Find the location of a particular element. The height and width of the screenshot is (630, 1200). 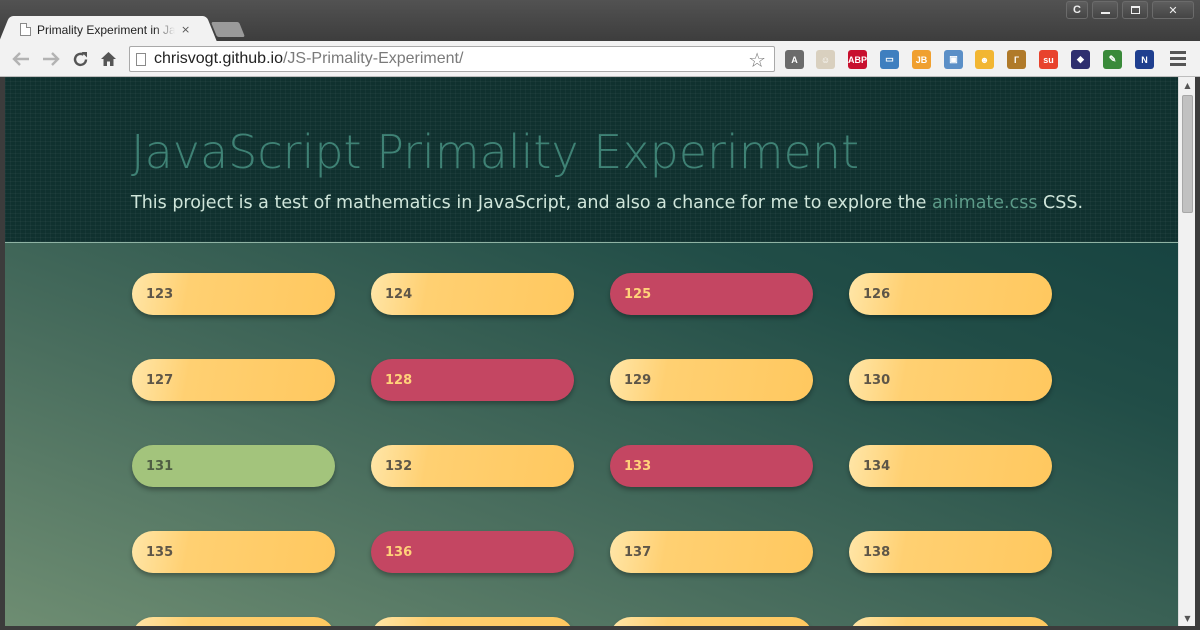

number-pill: 138 is located at coordinates (950, 552).